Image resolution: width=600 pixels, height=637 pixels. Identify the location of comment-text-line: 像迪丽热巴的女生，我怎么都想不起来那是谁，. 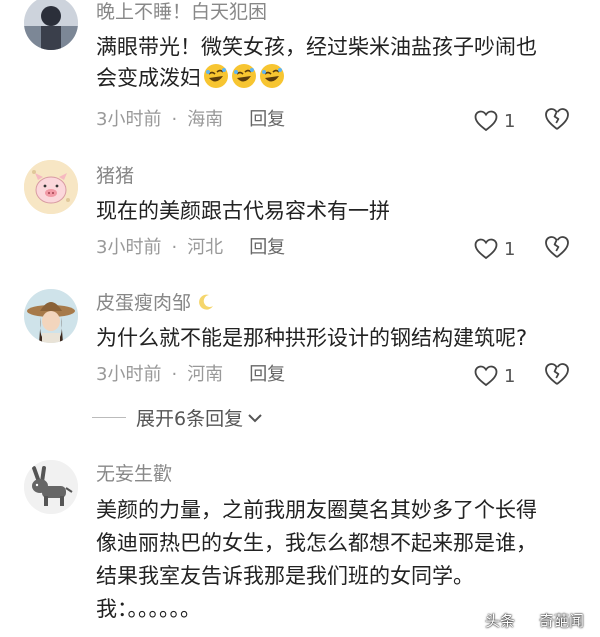
(316, 543).